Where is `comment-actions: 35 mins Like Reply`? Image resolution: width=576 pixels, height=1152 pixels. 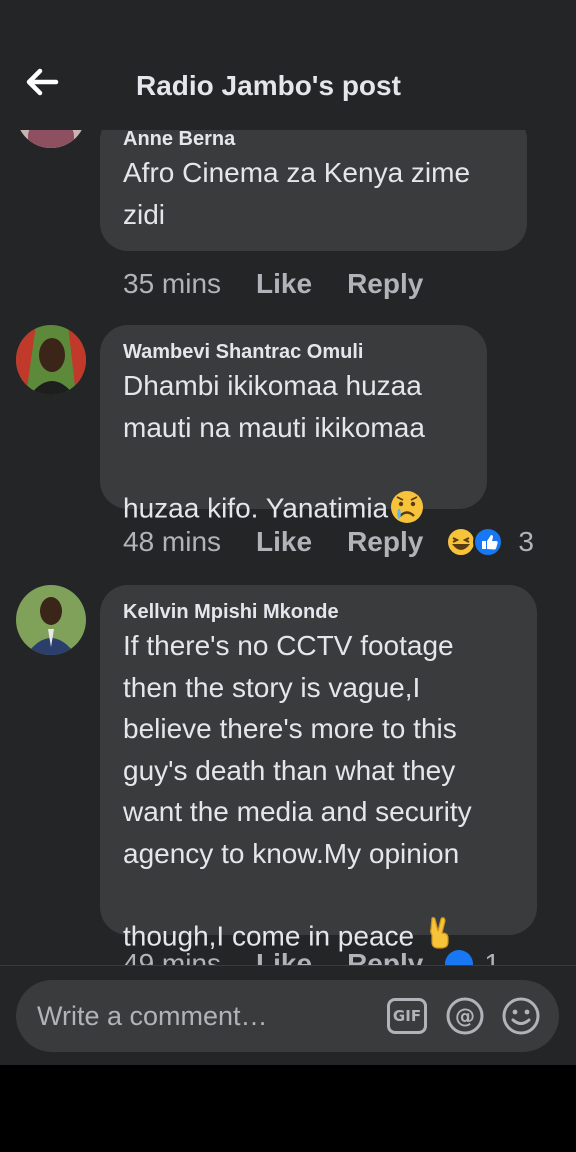 comment-actions: 35 mins Like Reply is located at coordinates (290, 284).